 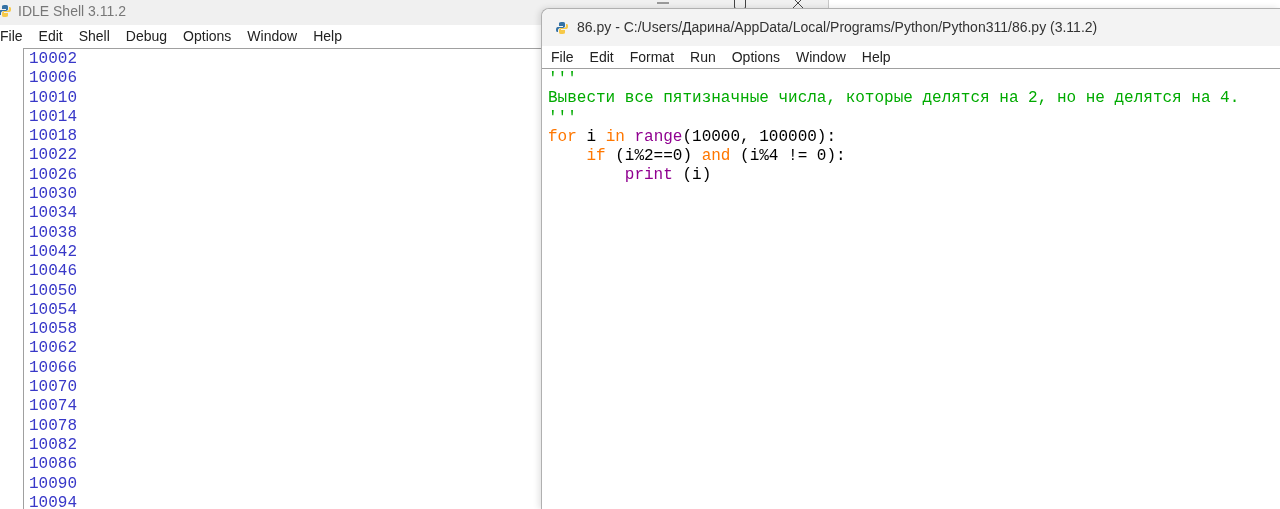 I want to click on output-line: 10014, so click(x=53, y=117).